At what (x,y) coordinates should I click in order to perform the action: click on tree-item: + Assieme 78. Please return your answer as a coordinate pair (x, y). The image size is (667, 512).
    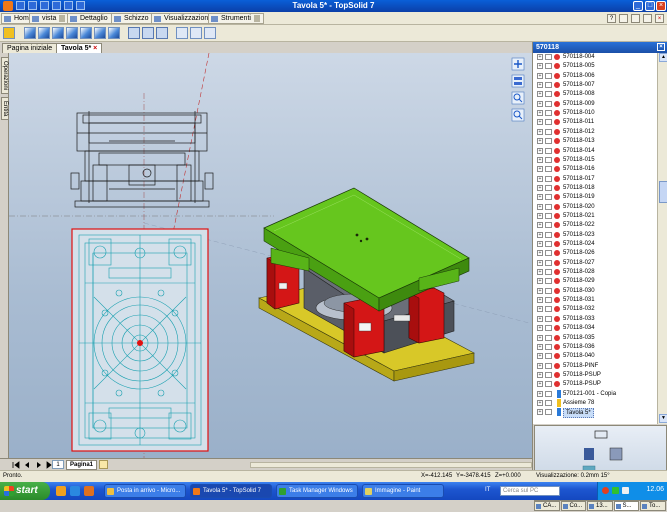
    Looking at the image, I should click on (595, 402).